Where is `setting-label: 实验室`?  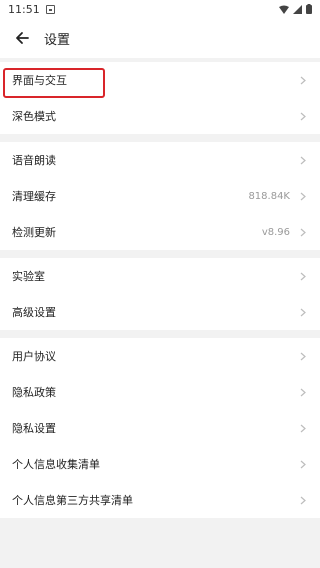 setting-label: 实验室 is located at coordinates (28, 276).